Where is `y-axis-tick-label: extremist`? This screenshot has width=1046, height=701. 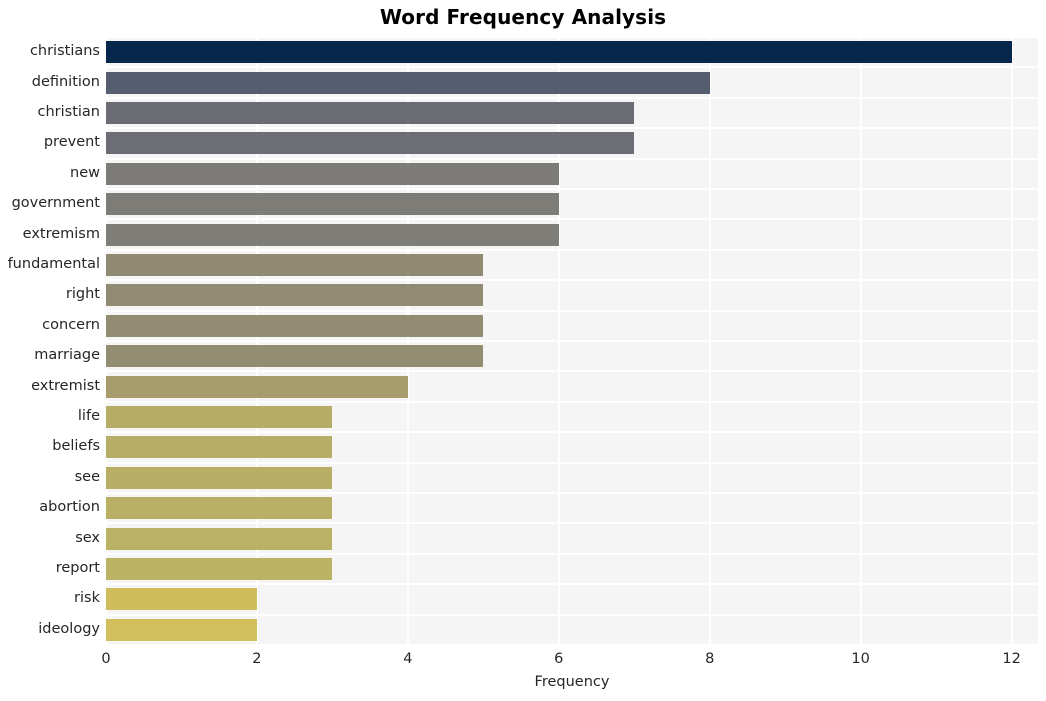
y-axis-tick-label: extremist is located at coordinates (65, 385).